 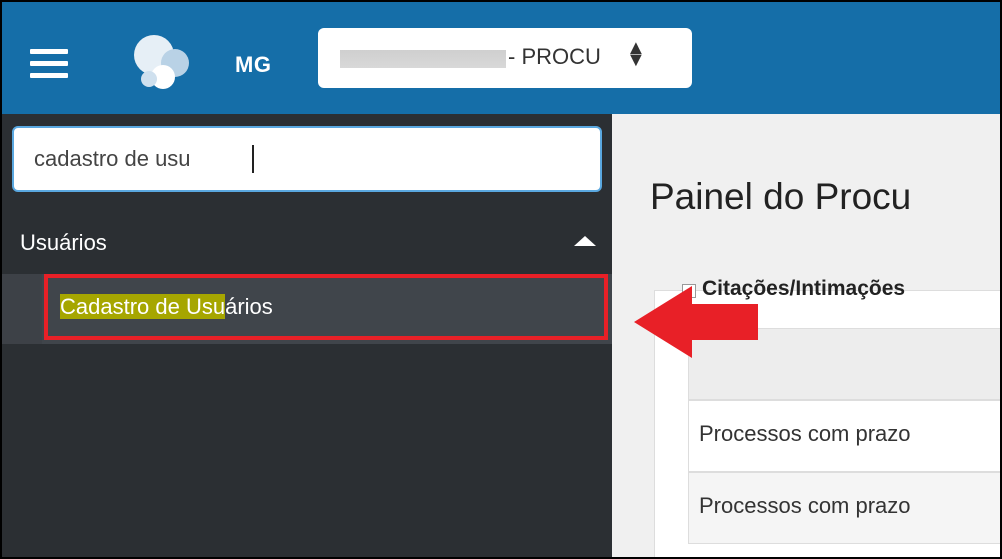 I want to click on uf-label: MG, so click(x=253, y=64).